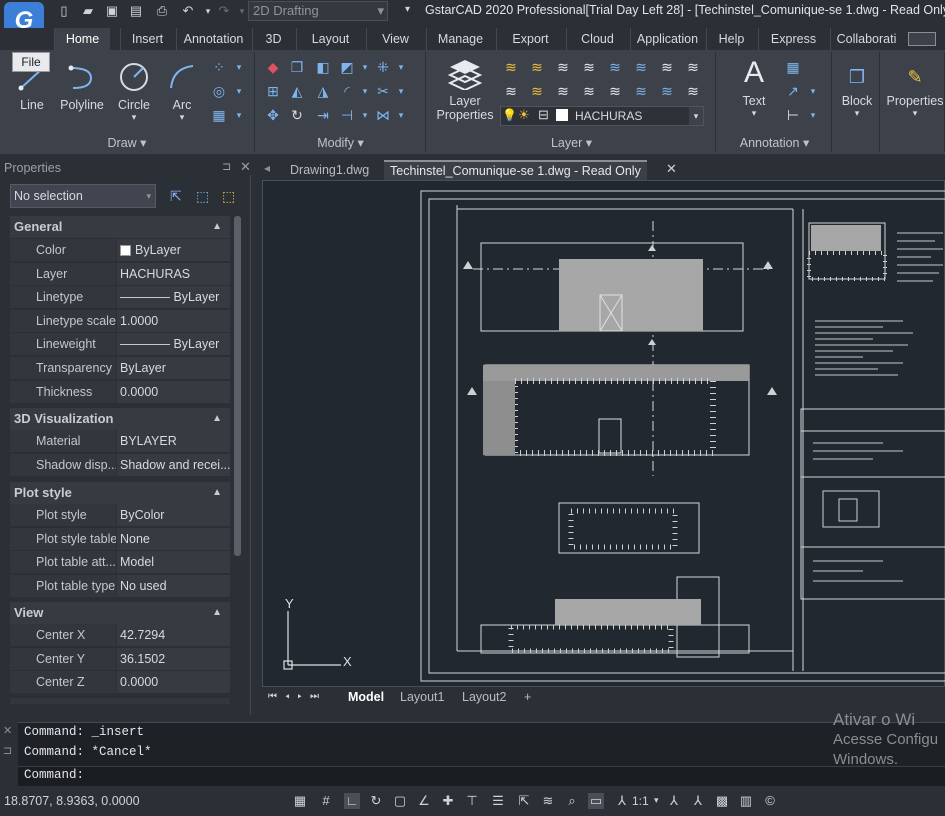 This screenshot has width=945, height=816. Describe the element at coordinates (793, 115) in the screenshot. I see `dimension-icon: ⊢` at that location.